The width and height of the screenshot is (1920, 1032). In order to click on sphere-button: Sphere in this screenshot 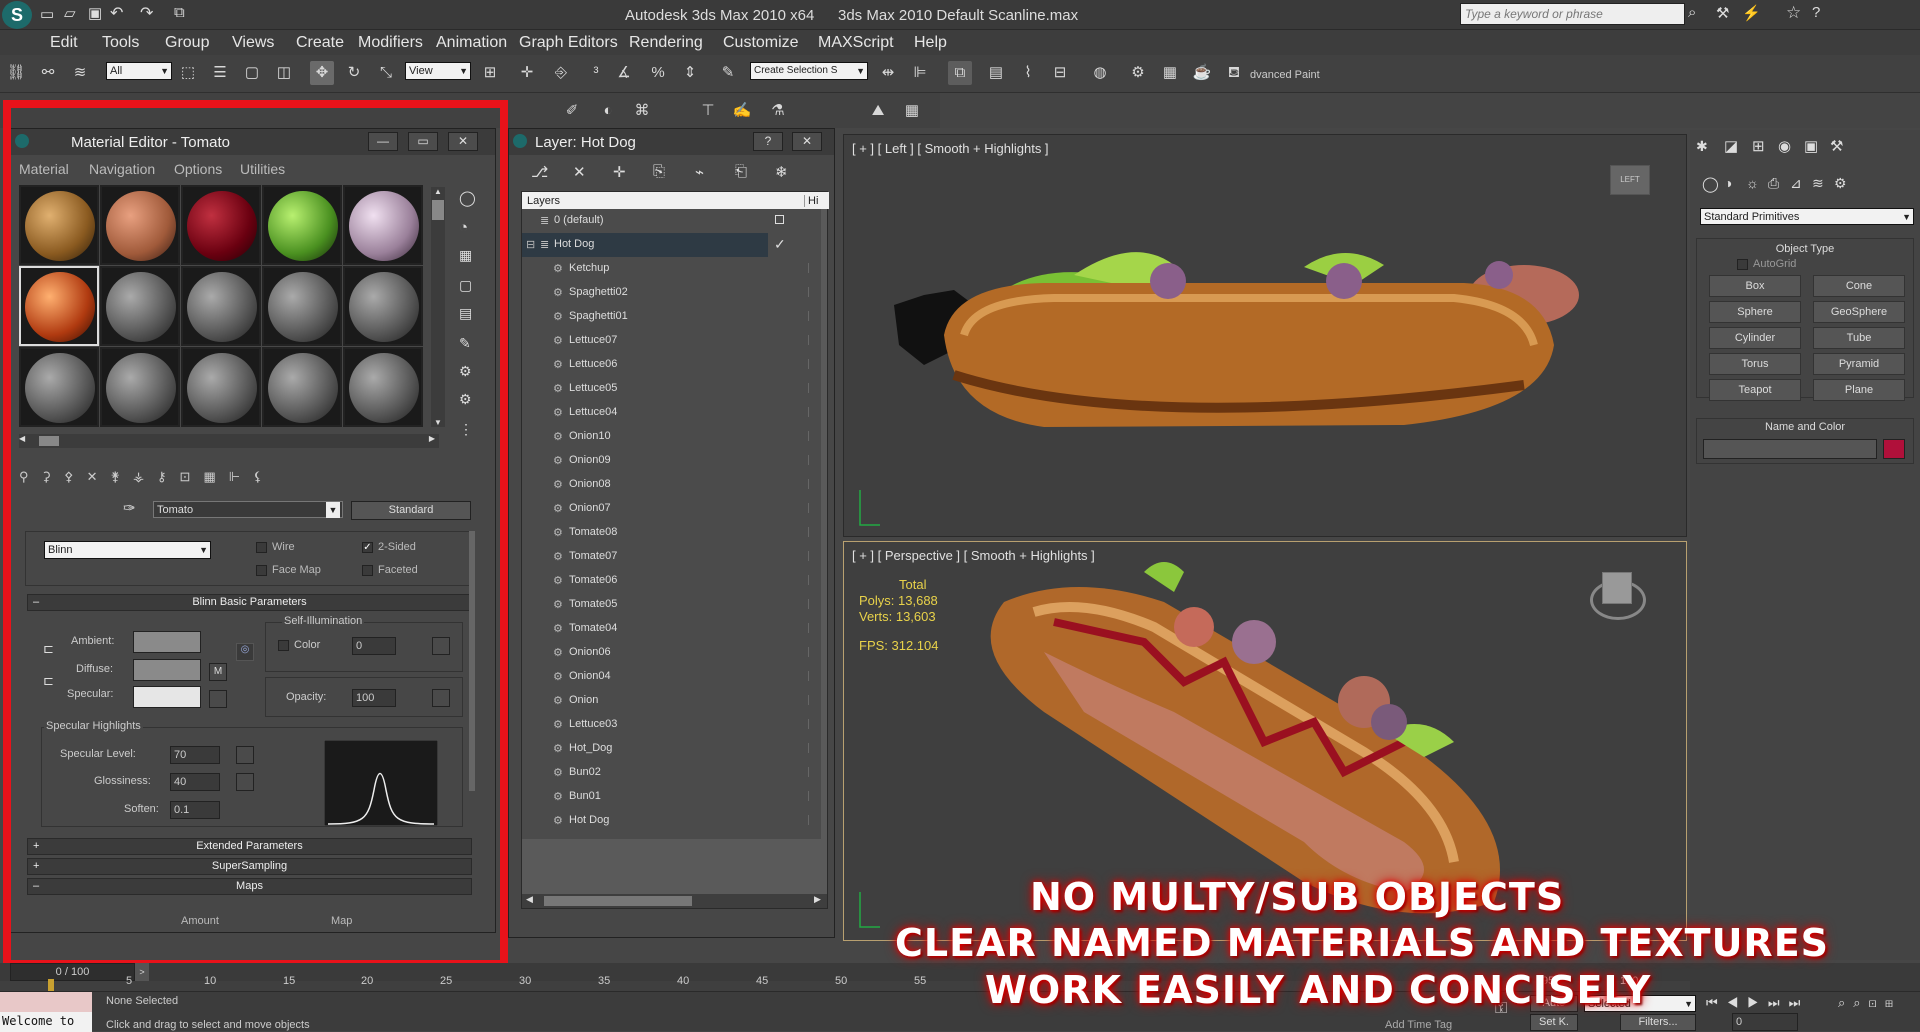, I will do `click(1755, 312)`.